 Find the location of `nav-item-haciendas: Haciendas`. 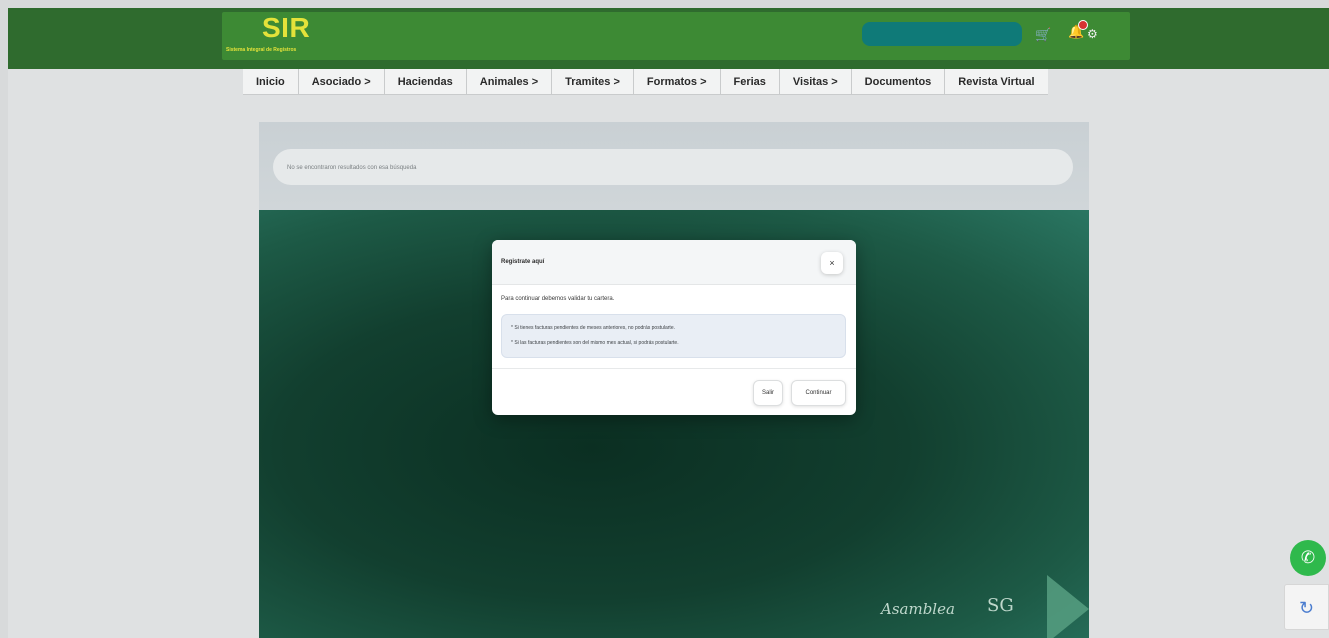

nav-item-haciendas: Haciendas is located at coordinates (426, 82).